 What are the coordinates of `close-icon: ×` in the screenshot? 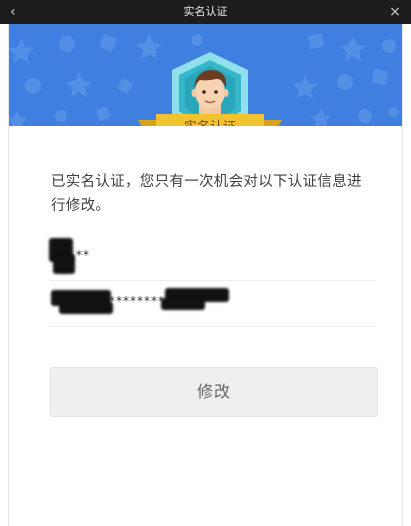 It's located at (395, 12).